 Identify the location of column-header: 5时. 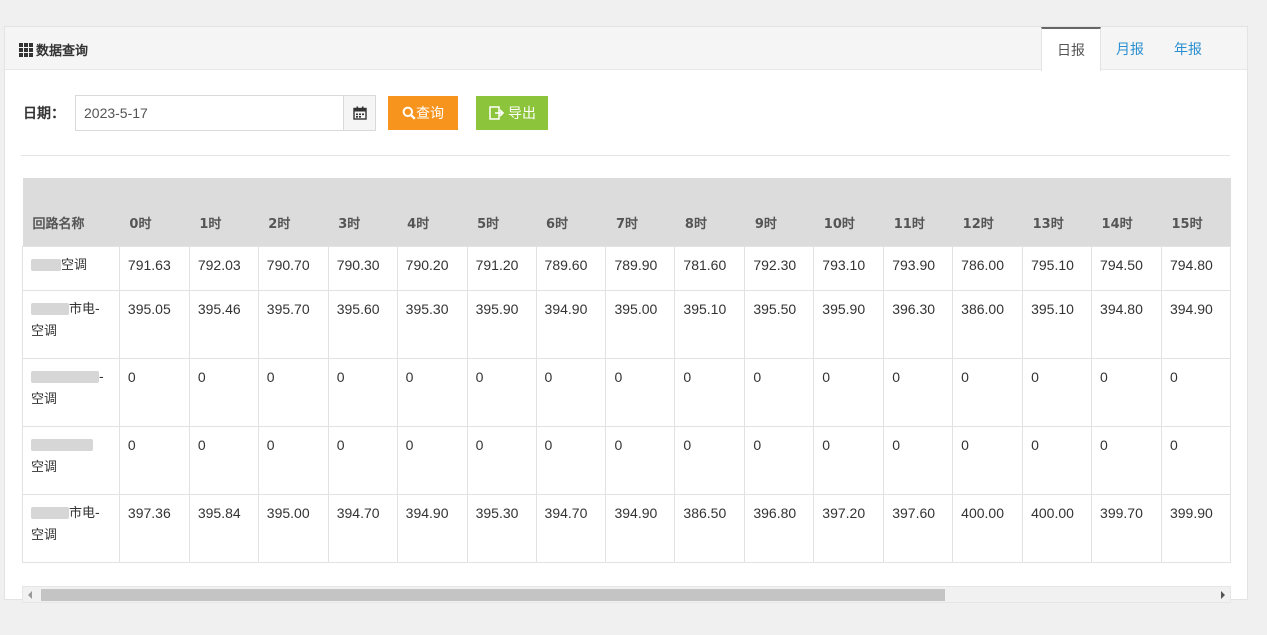
(502, 212).